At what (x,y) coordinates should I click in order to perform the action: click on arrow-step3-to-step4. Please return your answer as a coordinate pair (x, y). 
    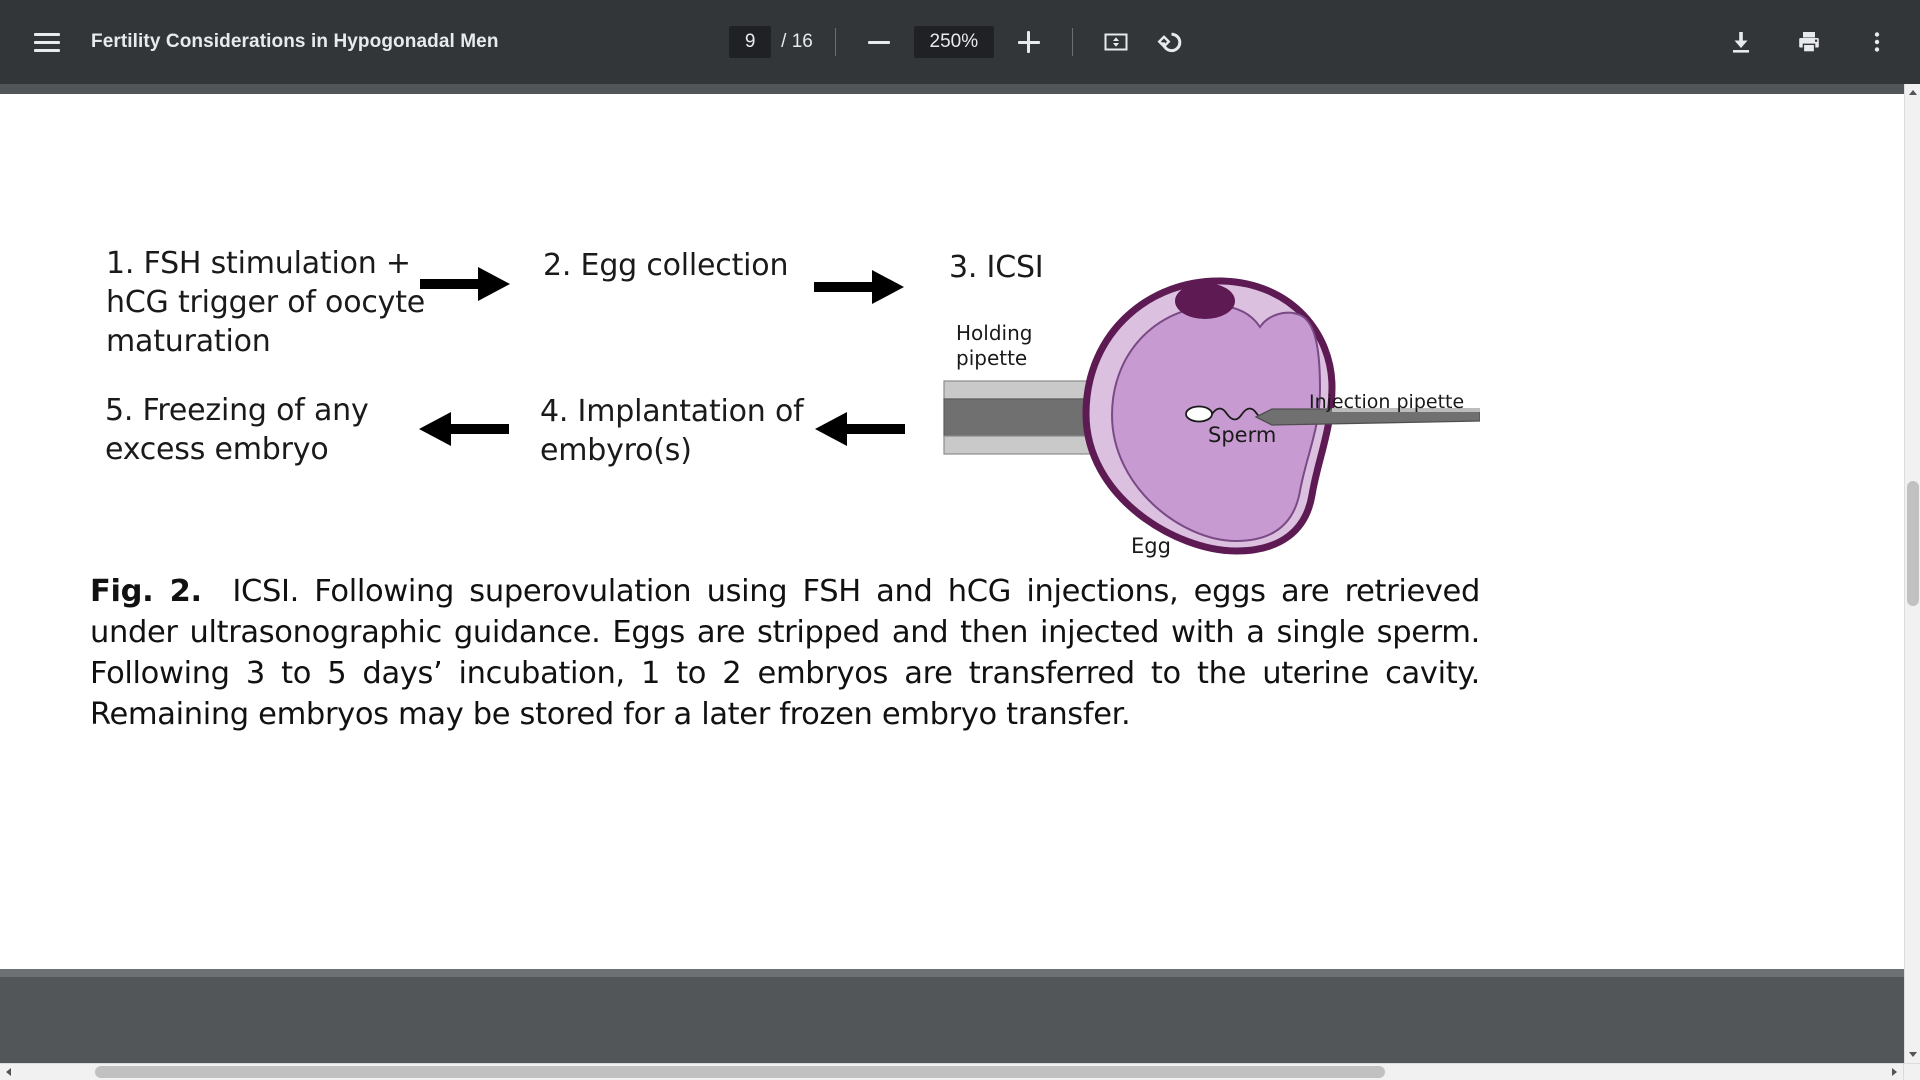
    Looking at the image, I should click on (860, 429).